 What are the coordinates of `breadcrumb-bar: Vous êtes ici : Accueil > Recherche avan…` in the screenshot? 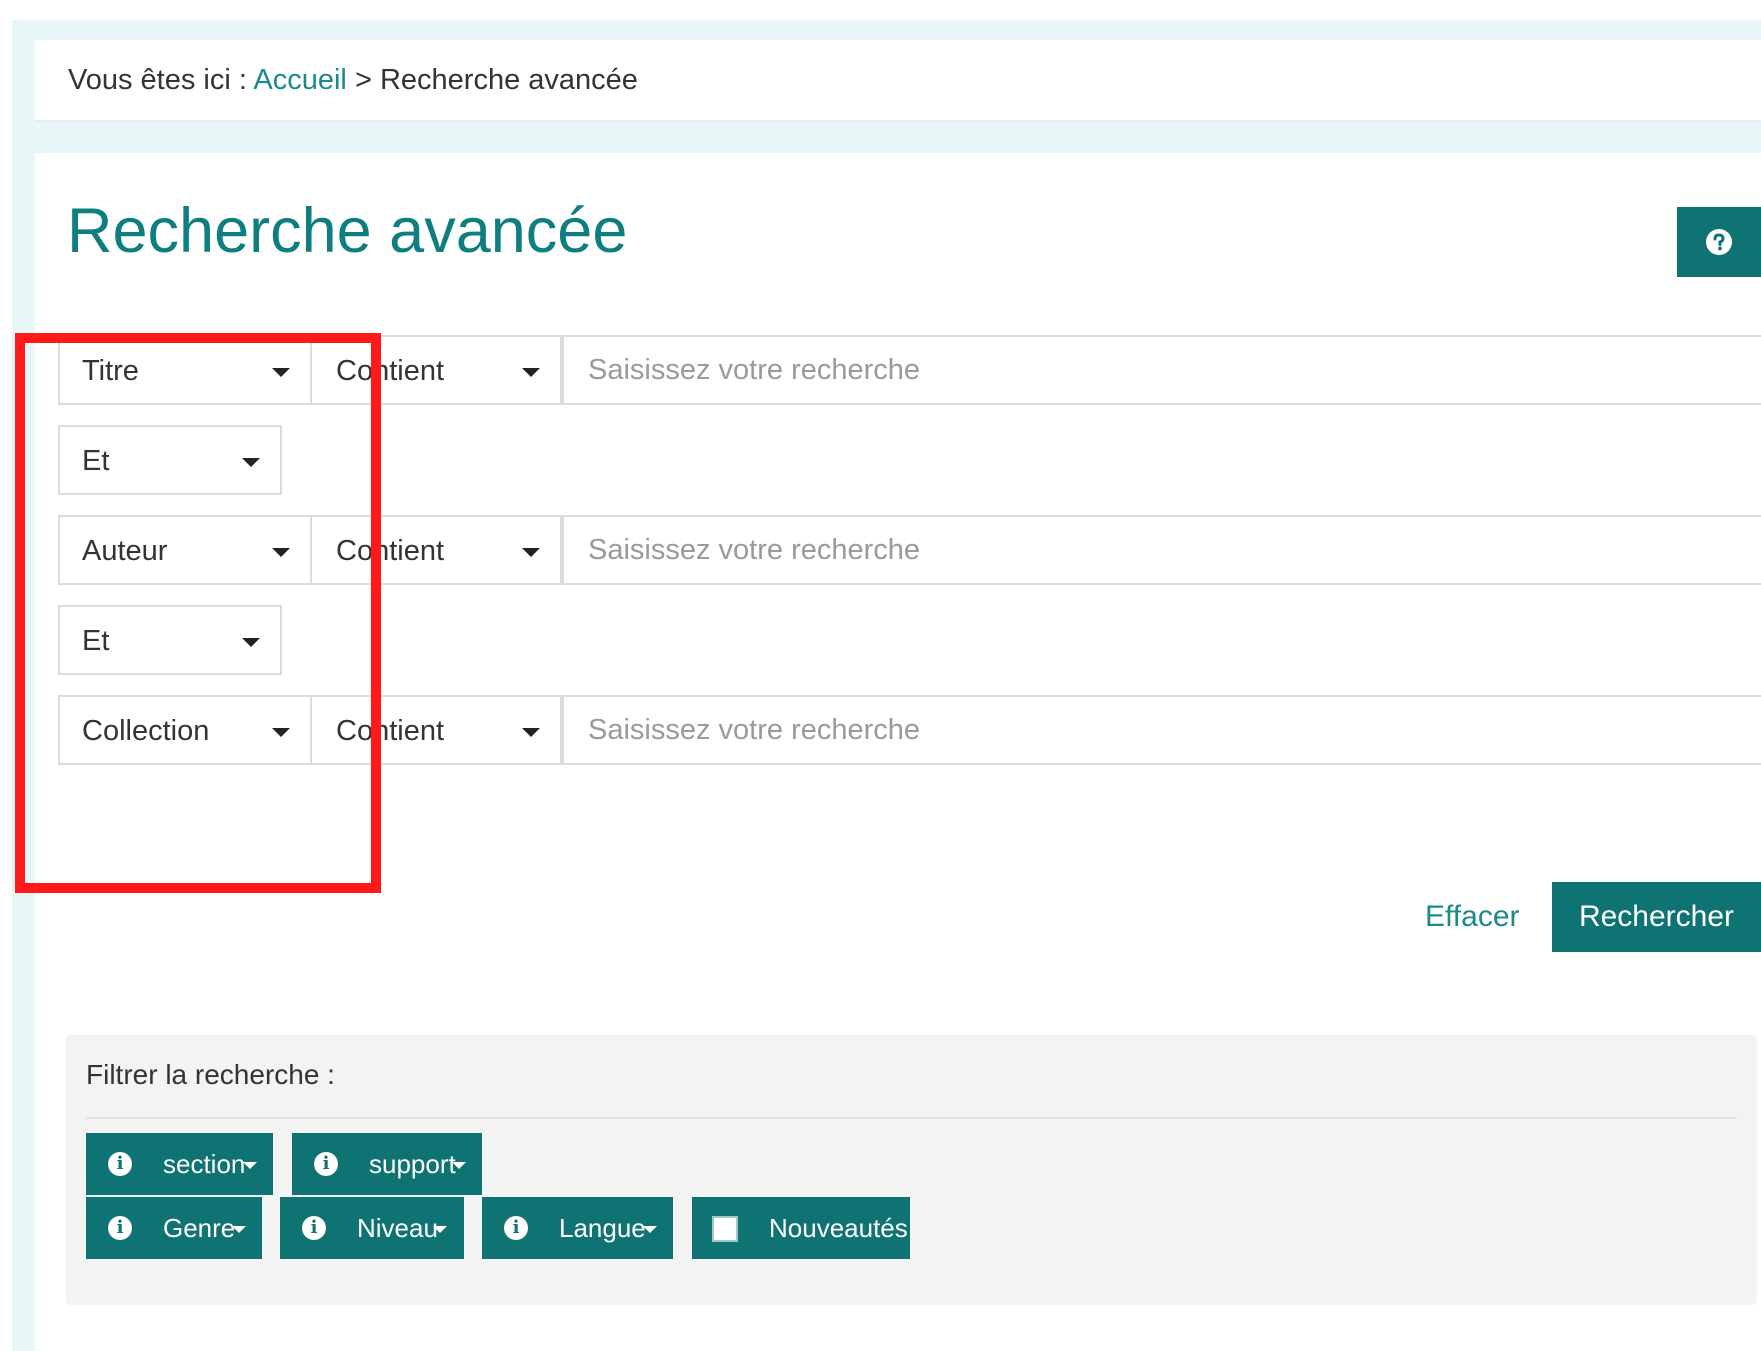 It's located at (898, 81).